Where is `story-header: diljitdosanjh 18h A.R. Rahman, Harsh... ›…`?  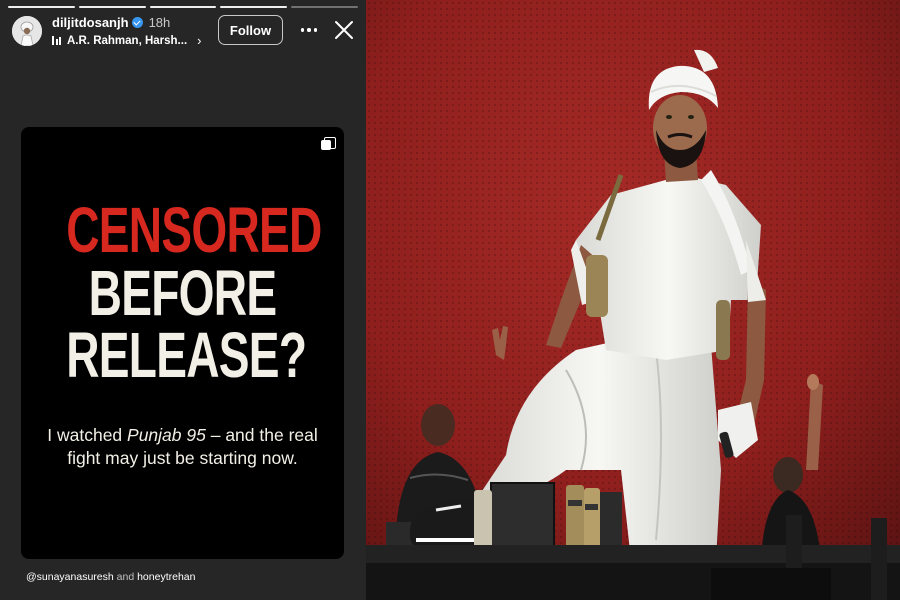
story-header: diljitdosanjh 18h A.R. Rahman, Harsh... ›… is located at coordinates (183, 32).